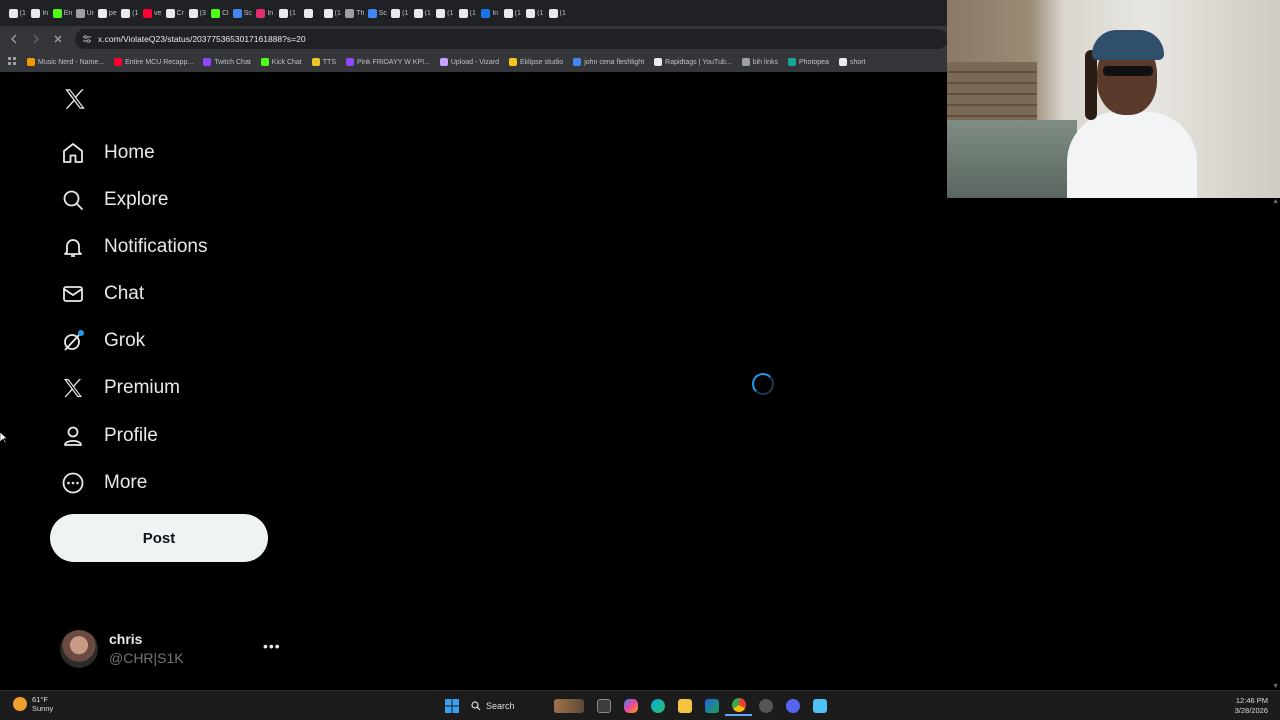  What do you see at coordinates (98, 483) in the screenshot?
I see `sidebar-item-more: More` at bounding box center [98, 483].